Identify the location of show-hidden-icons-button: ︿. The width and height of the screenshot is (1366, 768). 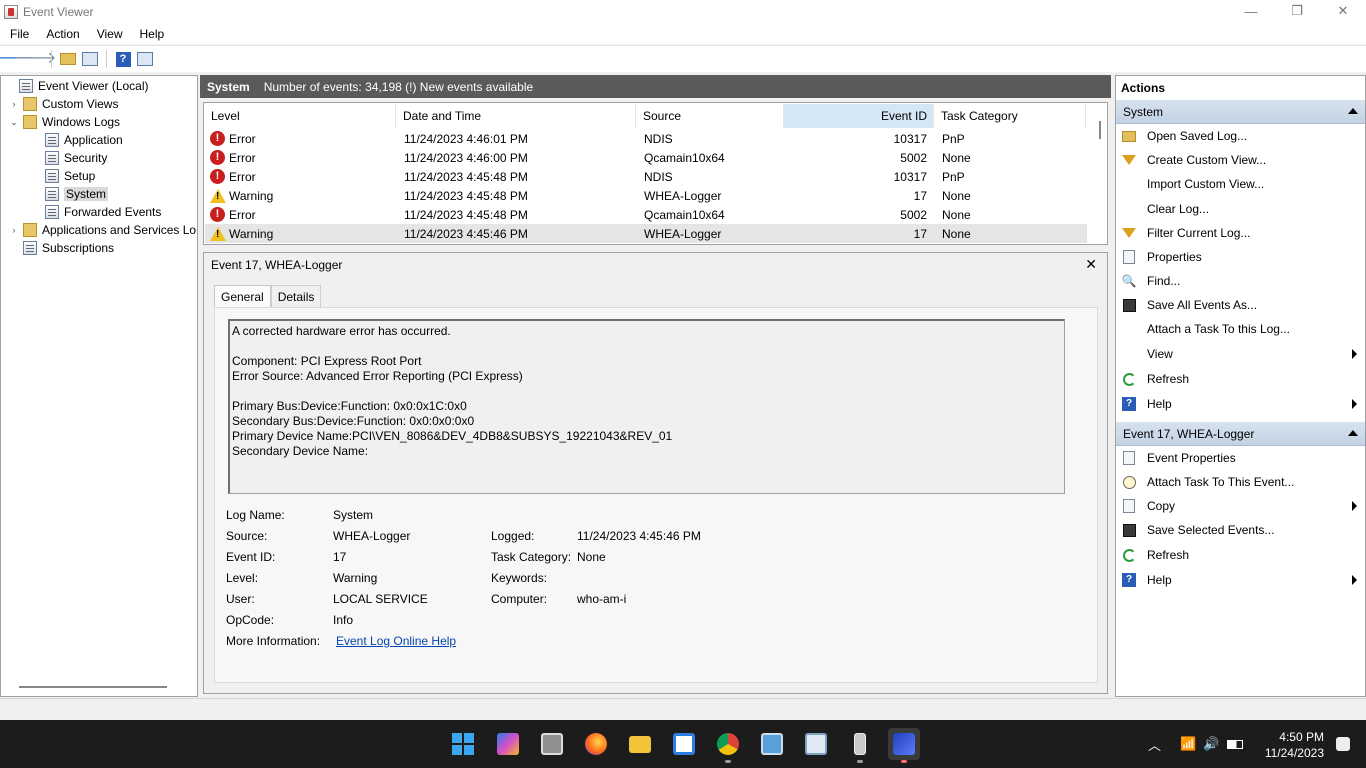
(1154, 744).